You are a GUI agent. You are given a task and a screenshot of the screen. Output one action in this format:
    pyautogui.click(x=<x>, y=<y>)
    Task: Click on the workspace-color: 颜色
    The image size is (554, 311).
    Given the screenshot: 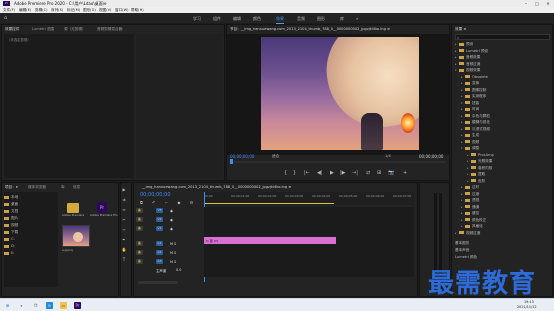 What is the action you would take?
    pyautogui.click(x=257, y=19)
    